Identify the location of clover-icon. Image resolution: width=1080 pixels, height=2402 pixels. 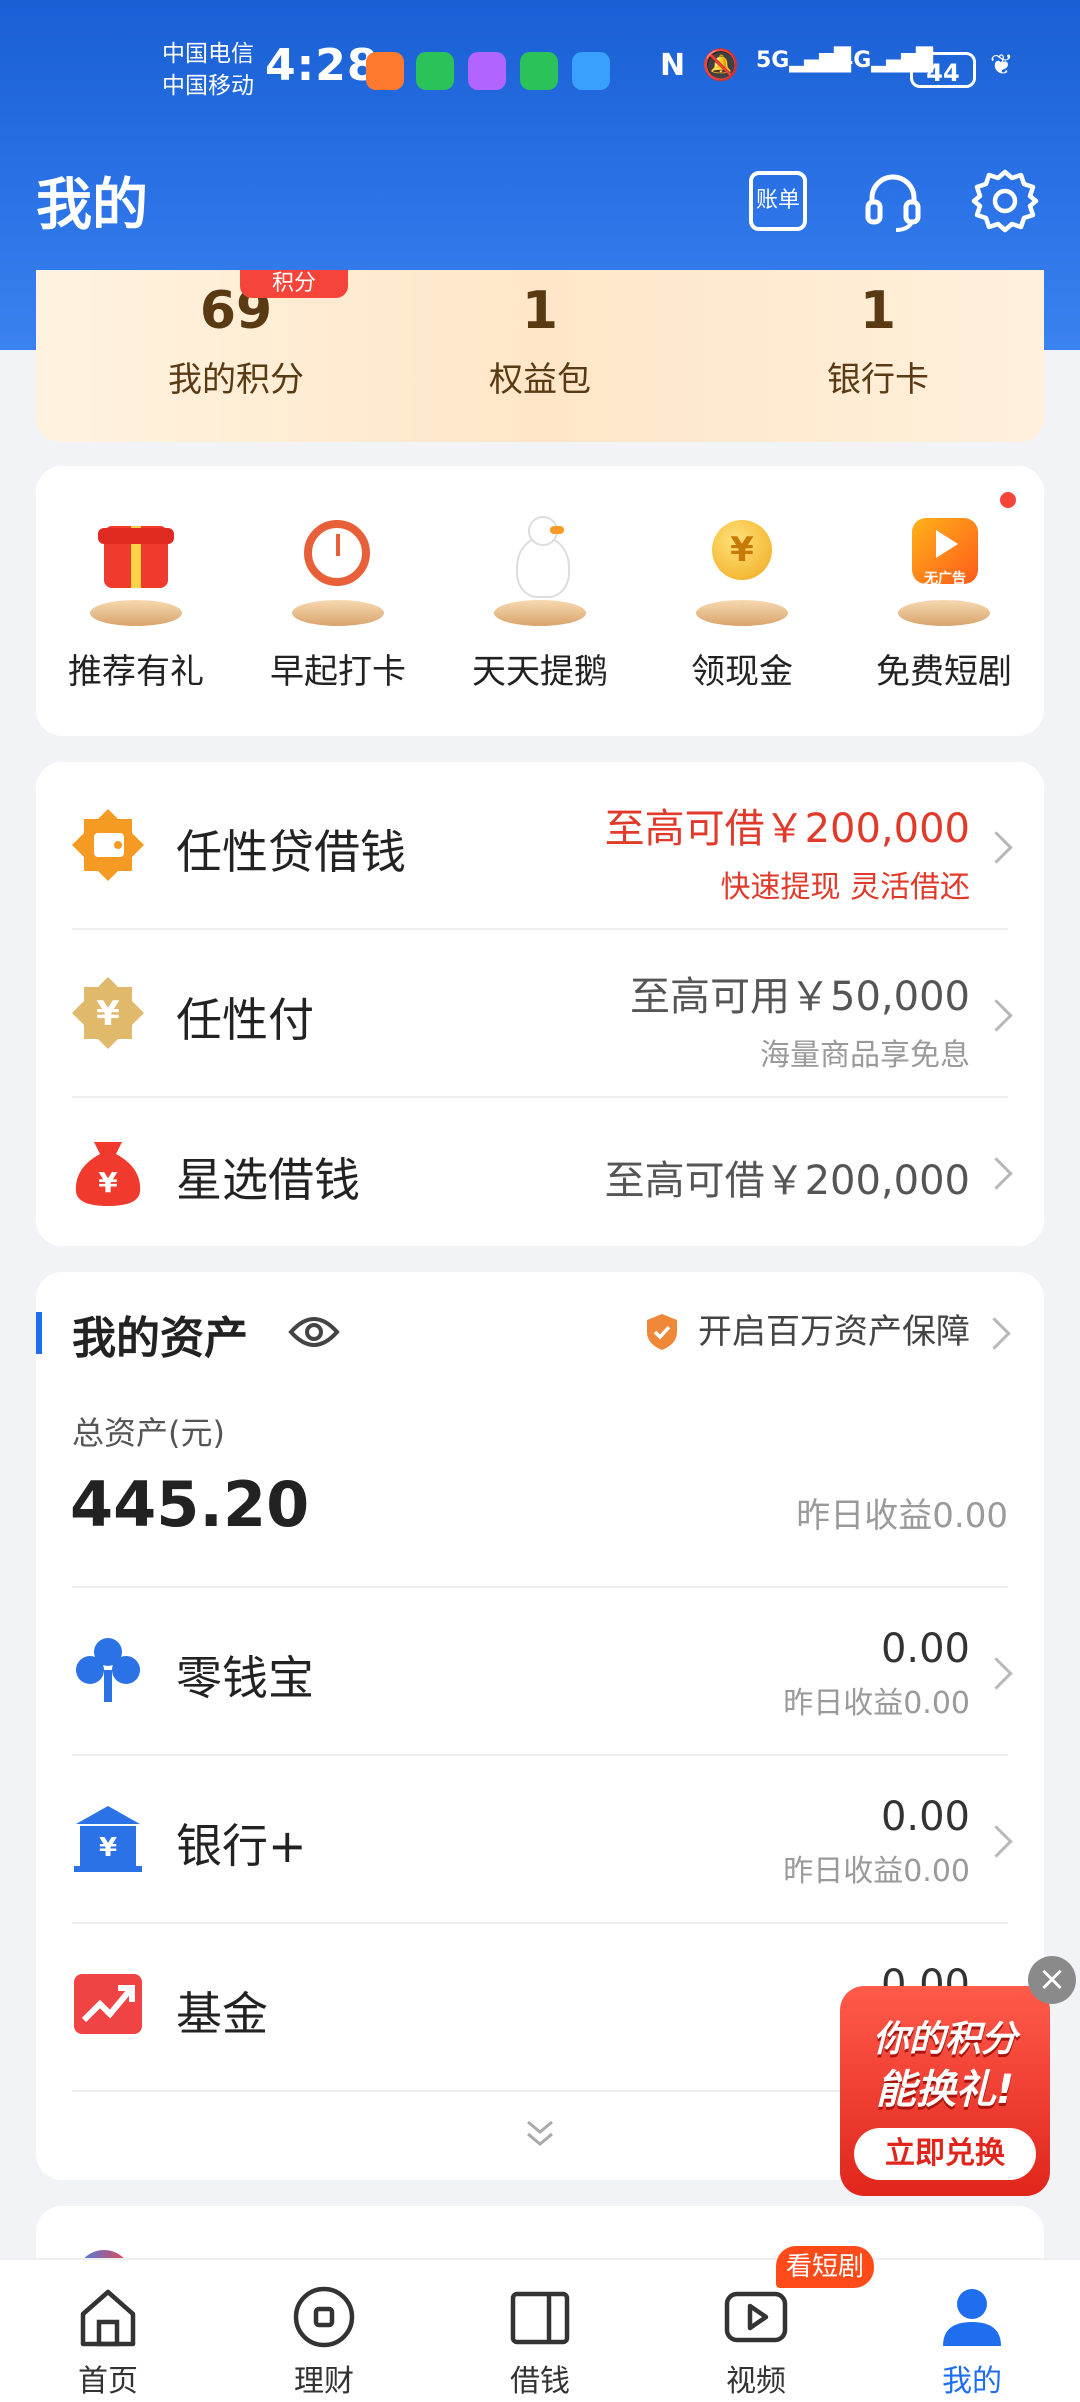
(108, 1670).